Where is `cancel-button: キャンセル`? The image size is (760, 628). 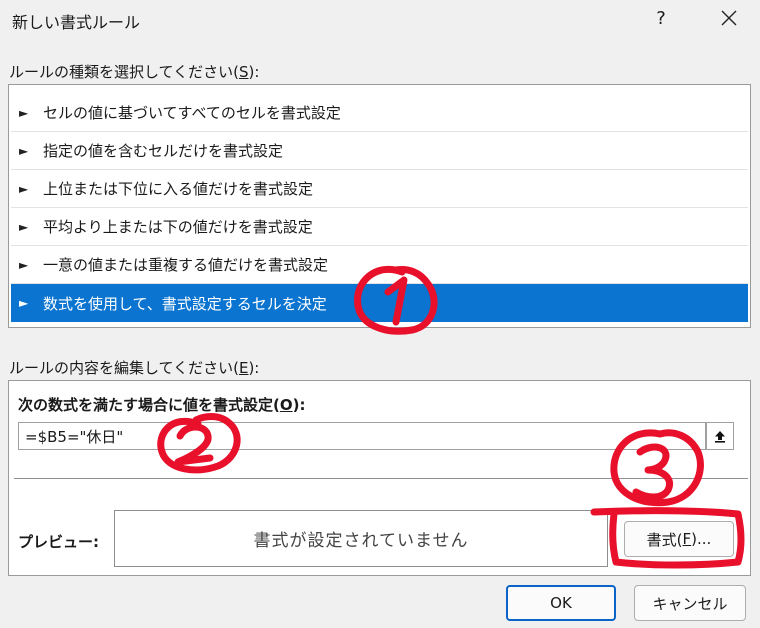 cancel-button: キャンセル is located at coordinates (690, 603).